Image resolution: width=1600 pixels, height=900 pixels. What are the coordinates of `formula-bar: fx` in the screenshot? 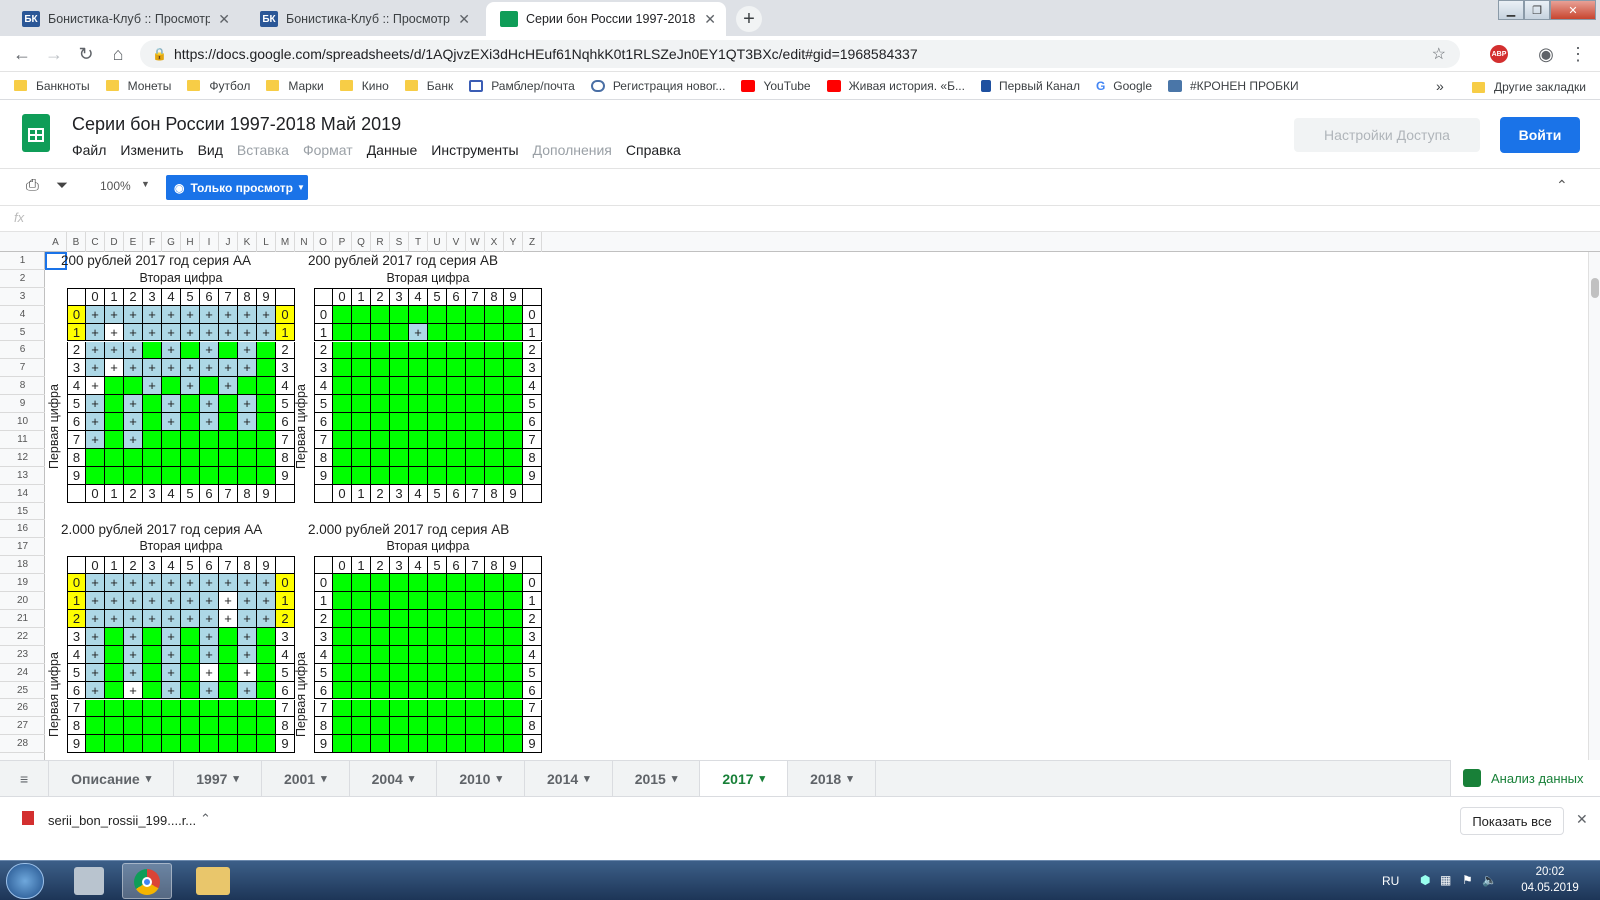 It's located at (800, 219).